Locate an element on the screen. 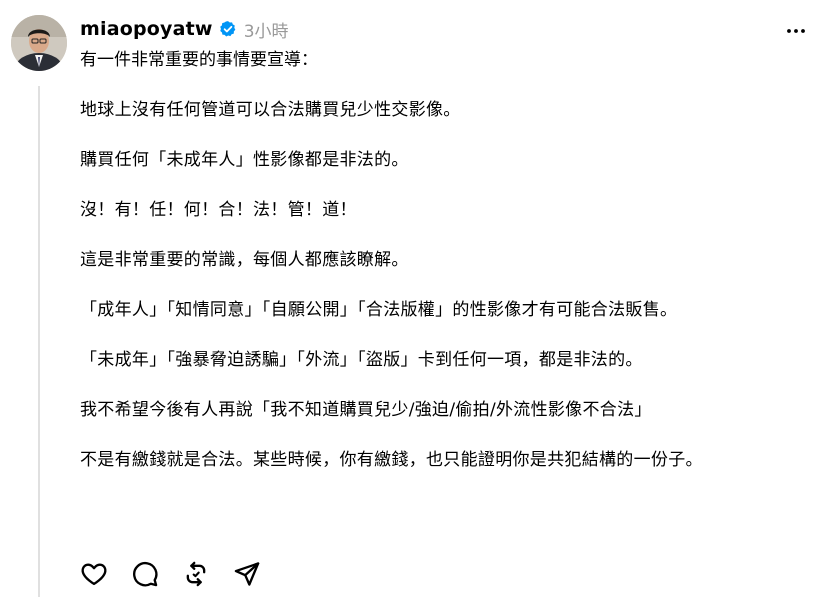 The image size is (824, 597). post-paragraph: 我不希望今後有人再說「我不知道購買兒少/強迫/偷拍/外流性影像不合法」 is located at coordinates (366, 410).